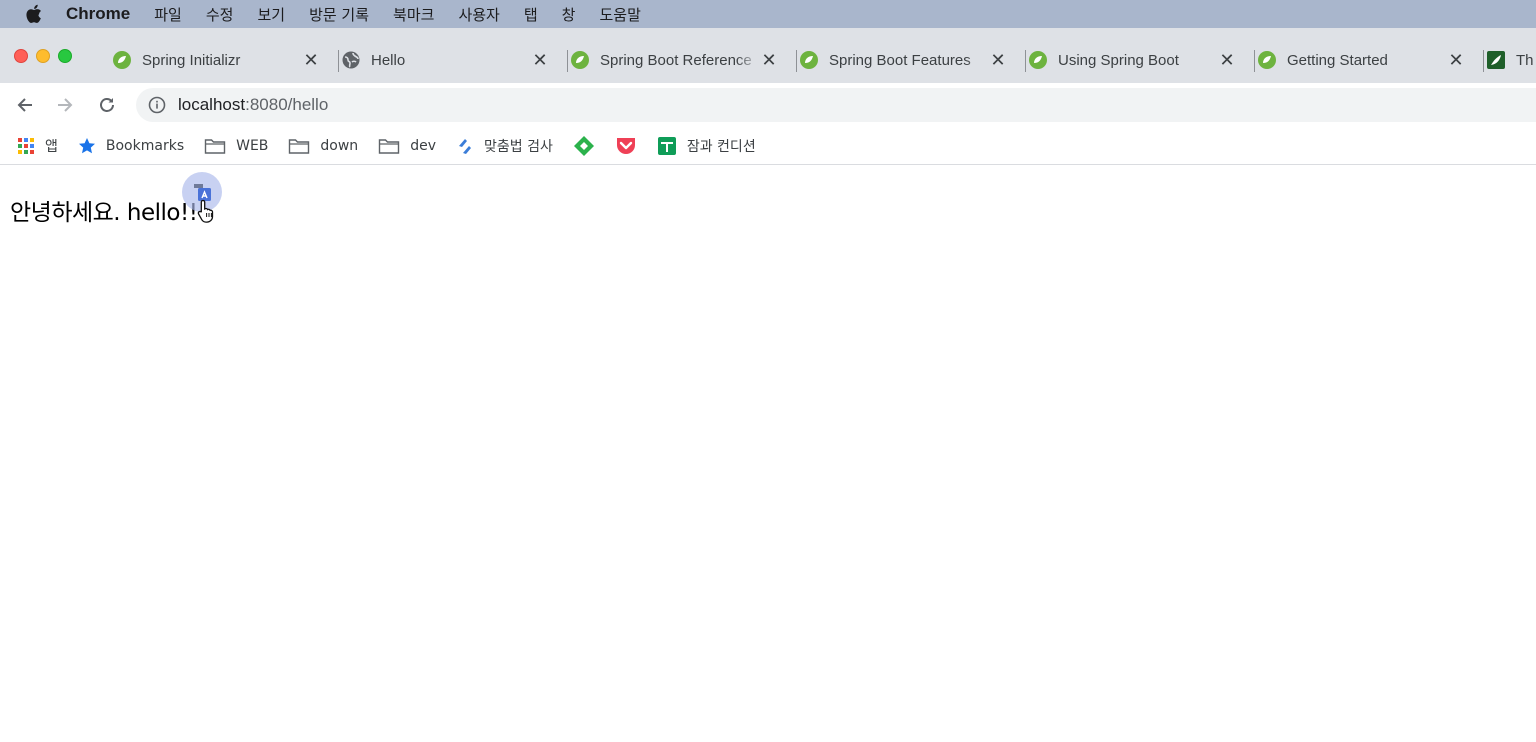 Image resolution: width=1536 pixels, height=742 pixels. What do you see at coordinates (191, 60) in the screenshot?
I see `tab-title: Spring Initializr` at bounding box center [191, 60].